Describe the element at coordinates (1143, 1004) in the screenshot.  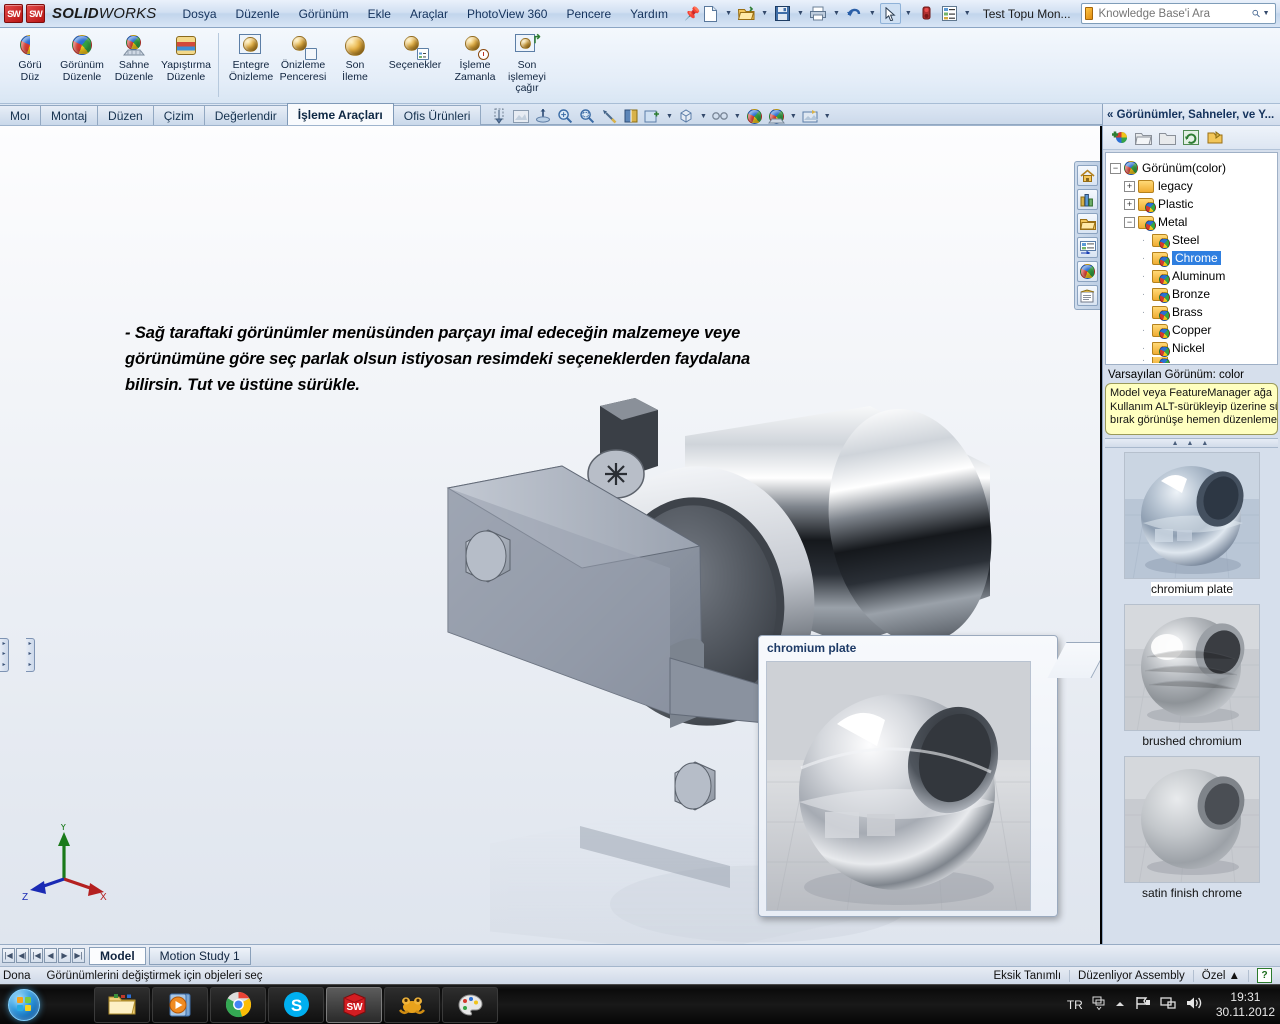
I see `action-center-flag-icon` at that location.